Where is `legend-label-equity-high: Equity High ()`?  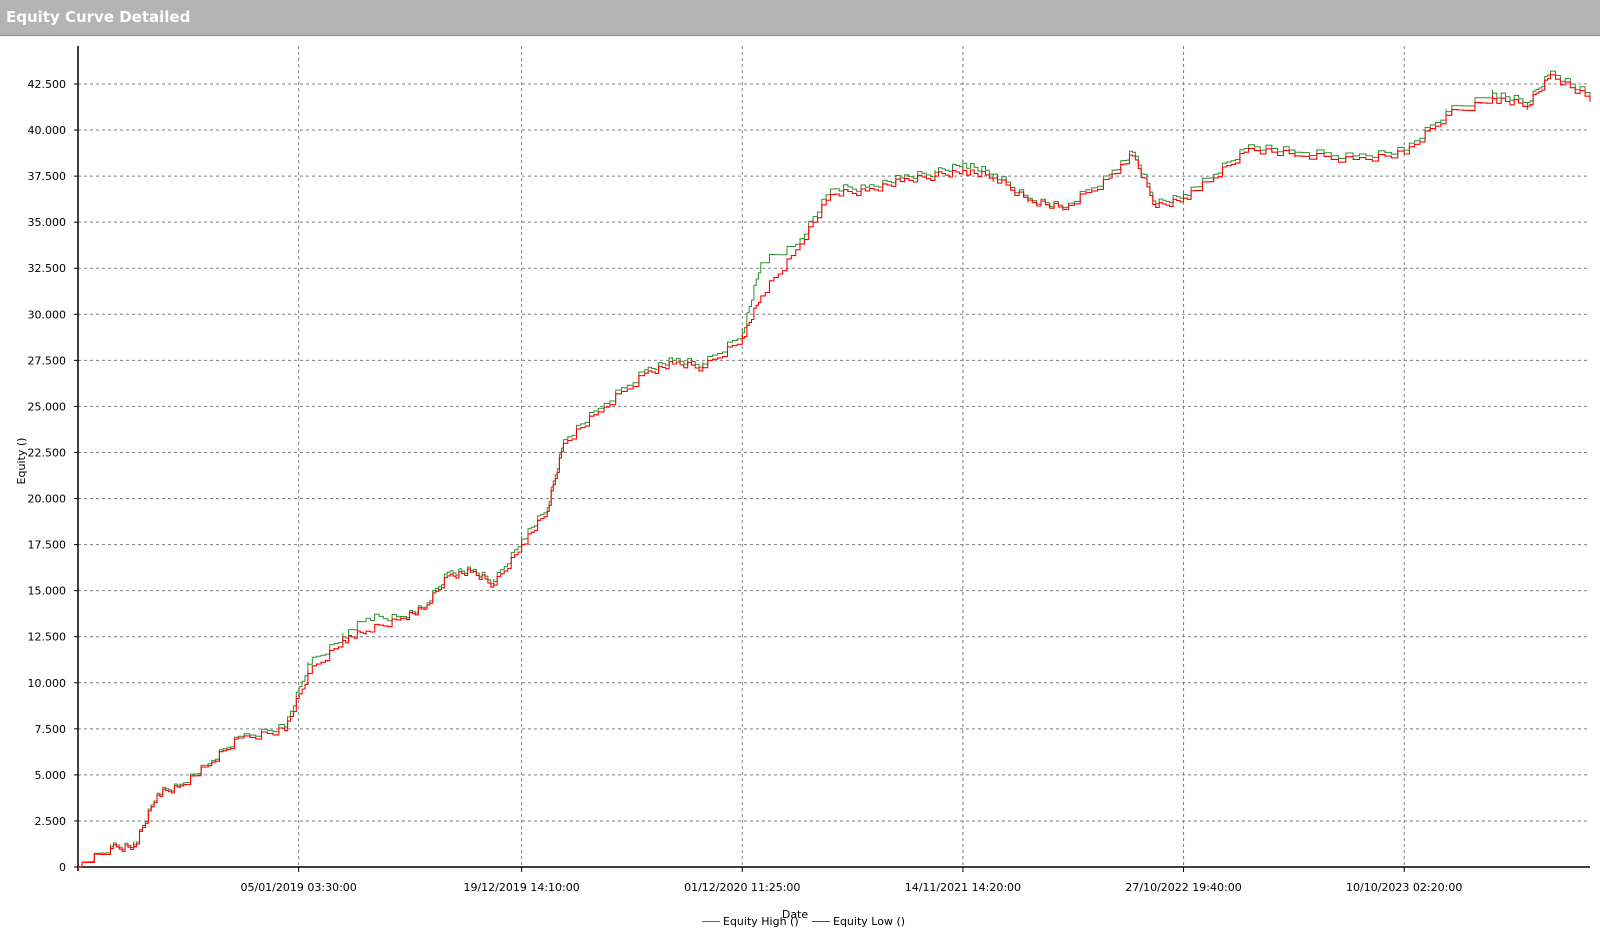
legend-label-equity-high: Equity High () is located at coordinates (761, 921).